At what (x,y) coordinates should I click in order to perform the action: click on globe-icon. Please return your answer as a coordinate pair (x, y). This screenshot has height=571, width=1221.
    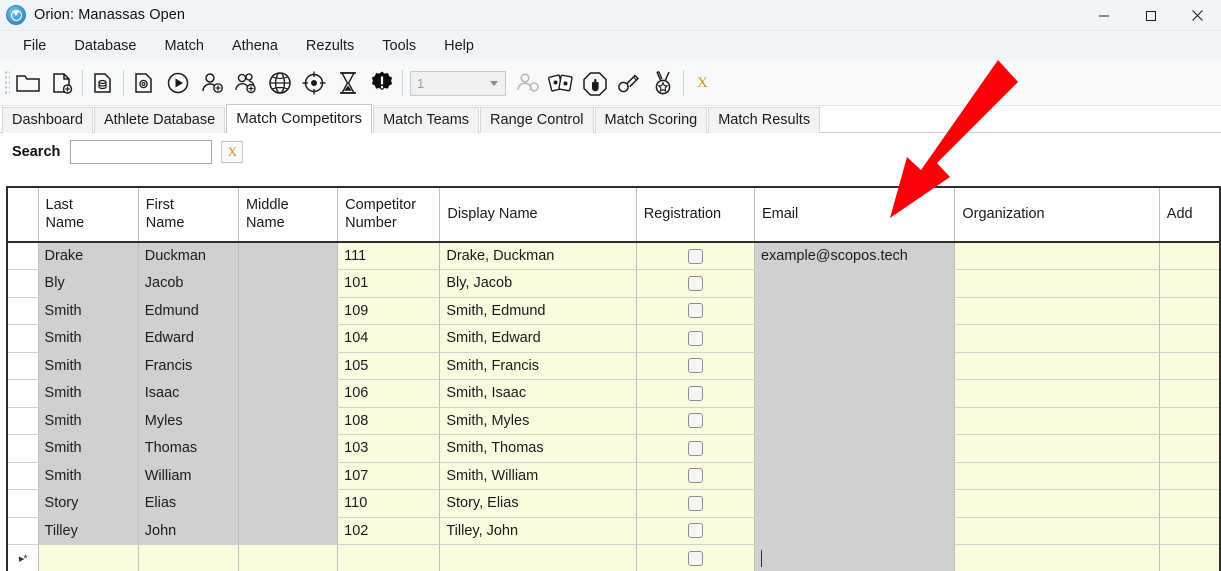
    Looking at the image, I should click on (280, 83).